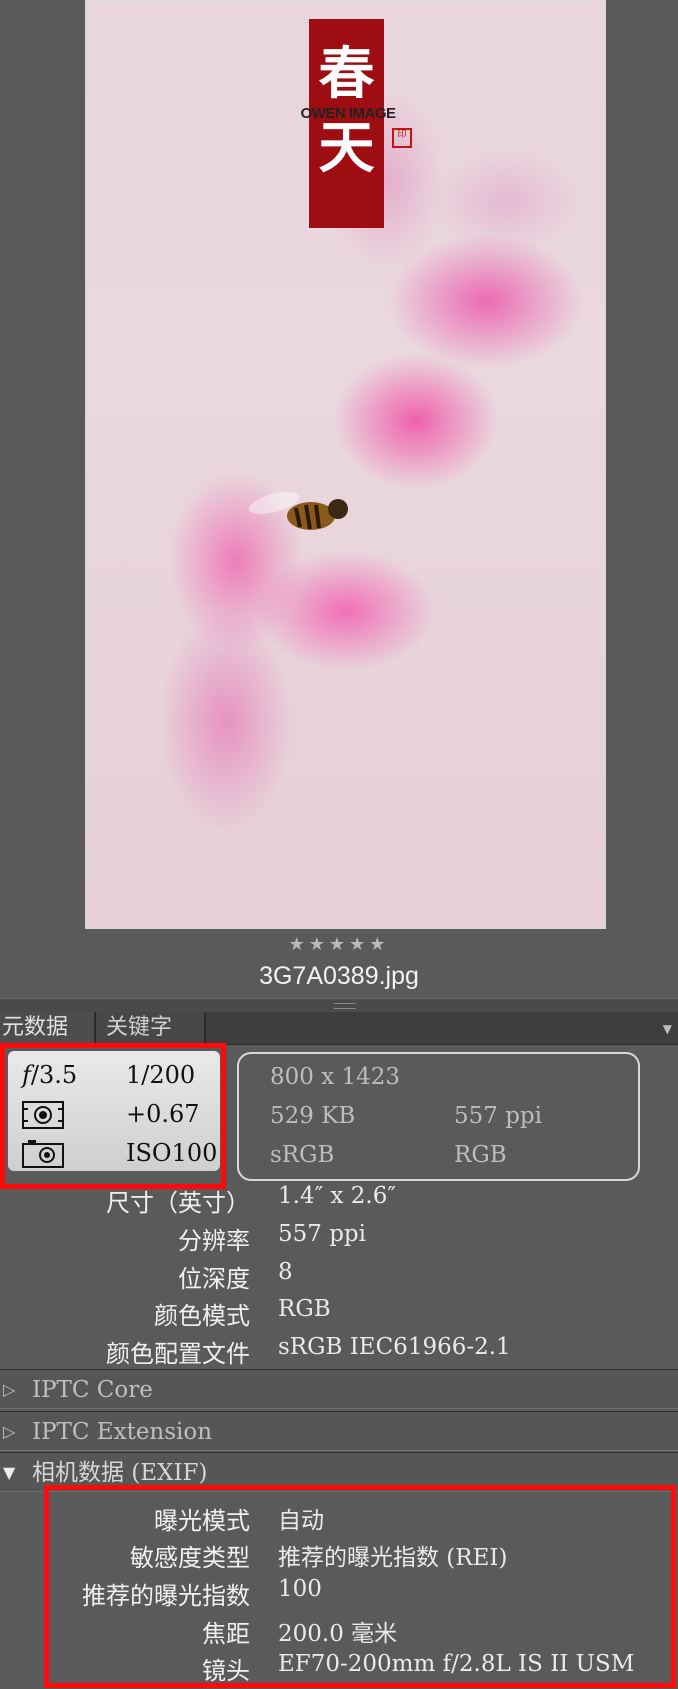  I want to click on color-profile-short: sRGB, so click(302, 1155).